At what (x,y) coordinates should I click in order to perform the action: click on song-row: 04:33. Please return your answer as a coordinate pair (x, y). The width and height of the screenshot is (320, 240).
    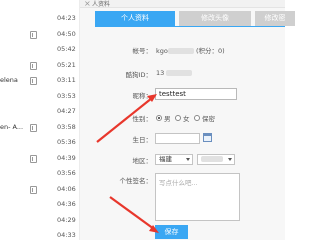
    Looking at the image, I should click on (40, 235).